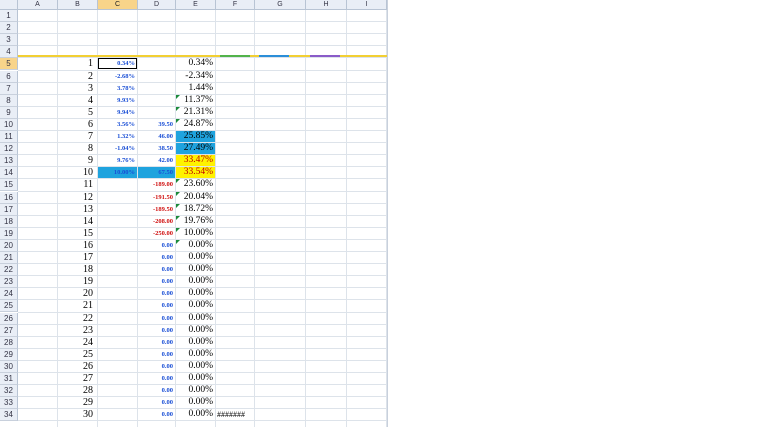 Image resolution: width=780 pixels, height=427 pixels. What do you see at coordinates (9, 258) in the screenshot?
I see `row-header-21: 21` at bounding box center [9, 258].